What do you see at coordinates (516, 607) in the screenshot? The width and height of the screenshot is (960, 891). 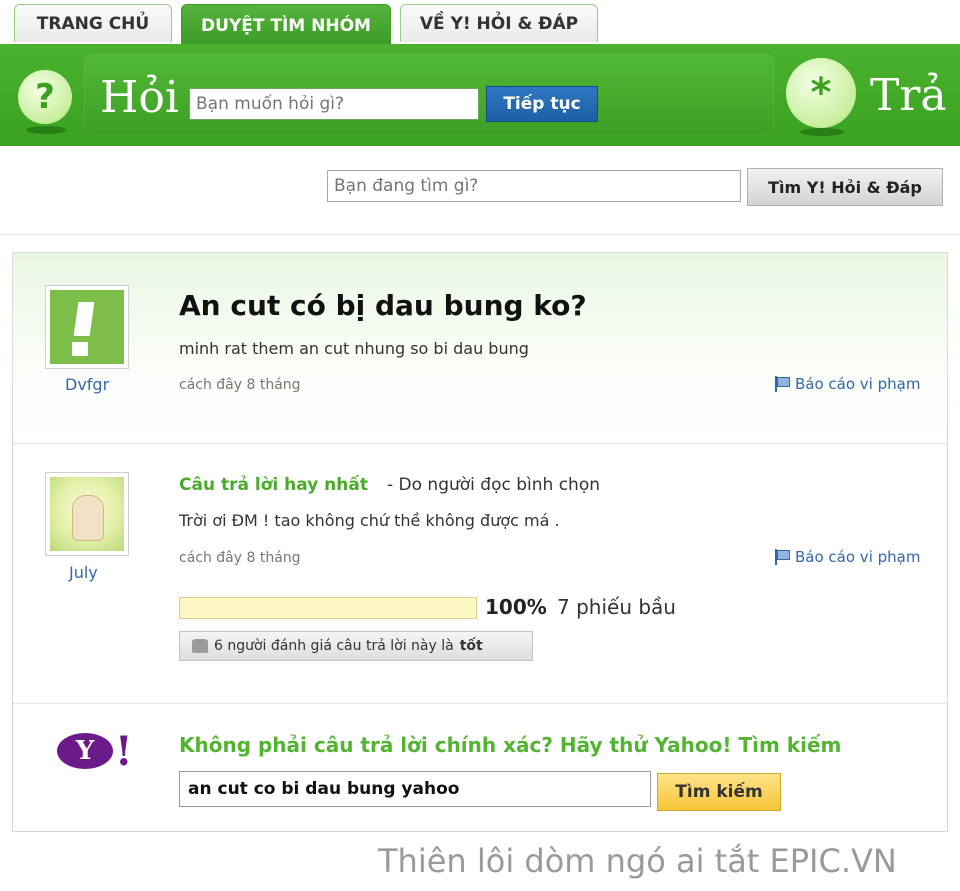 I see `vote-percent: 100%` at bounding box center [516, 607].